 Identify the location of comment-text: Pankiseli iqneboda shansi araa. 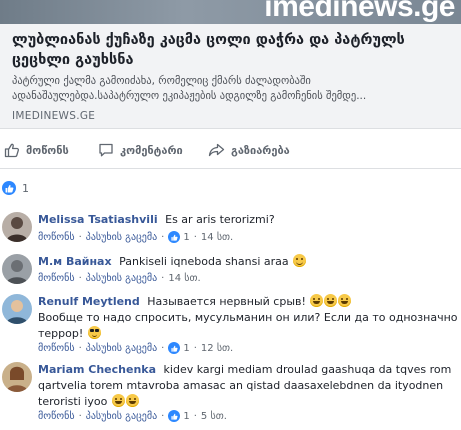
(204, 261).